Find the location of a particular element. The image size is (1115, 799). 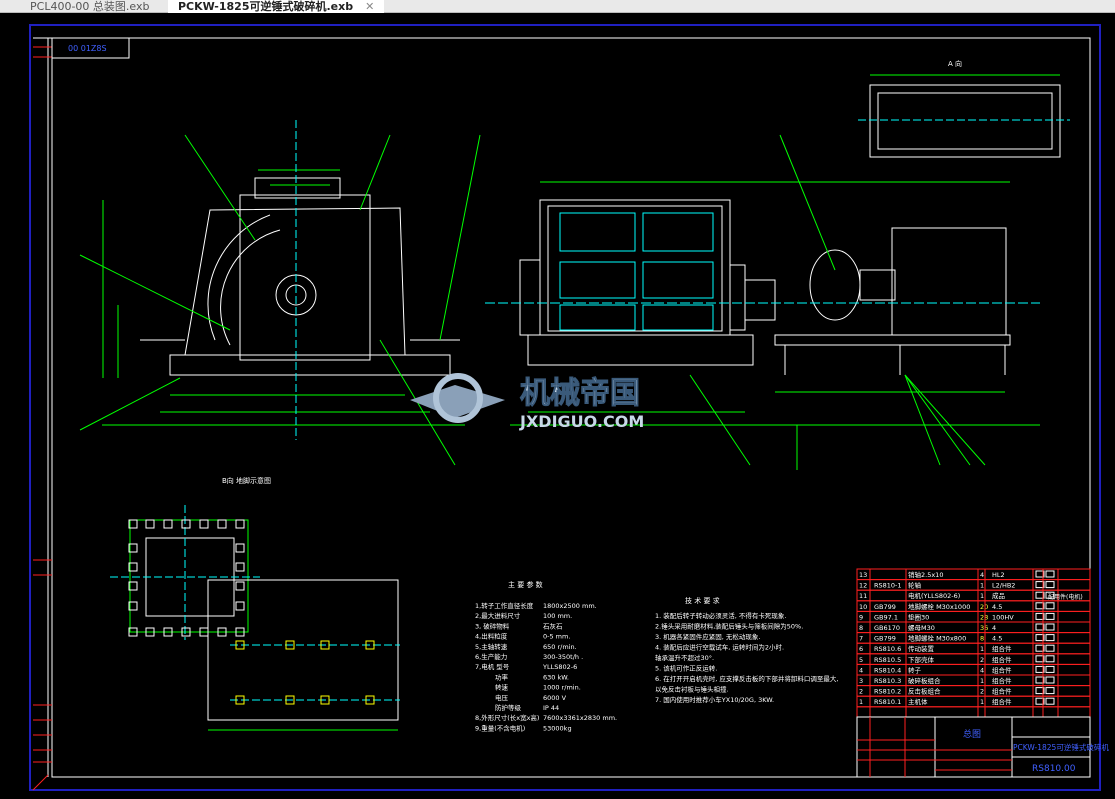

spec-value: YLLS802-6 is located at coordinates (559, 667).